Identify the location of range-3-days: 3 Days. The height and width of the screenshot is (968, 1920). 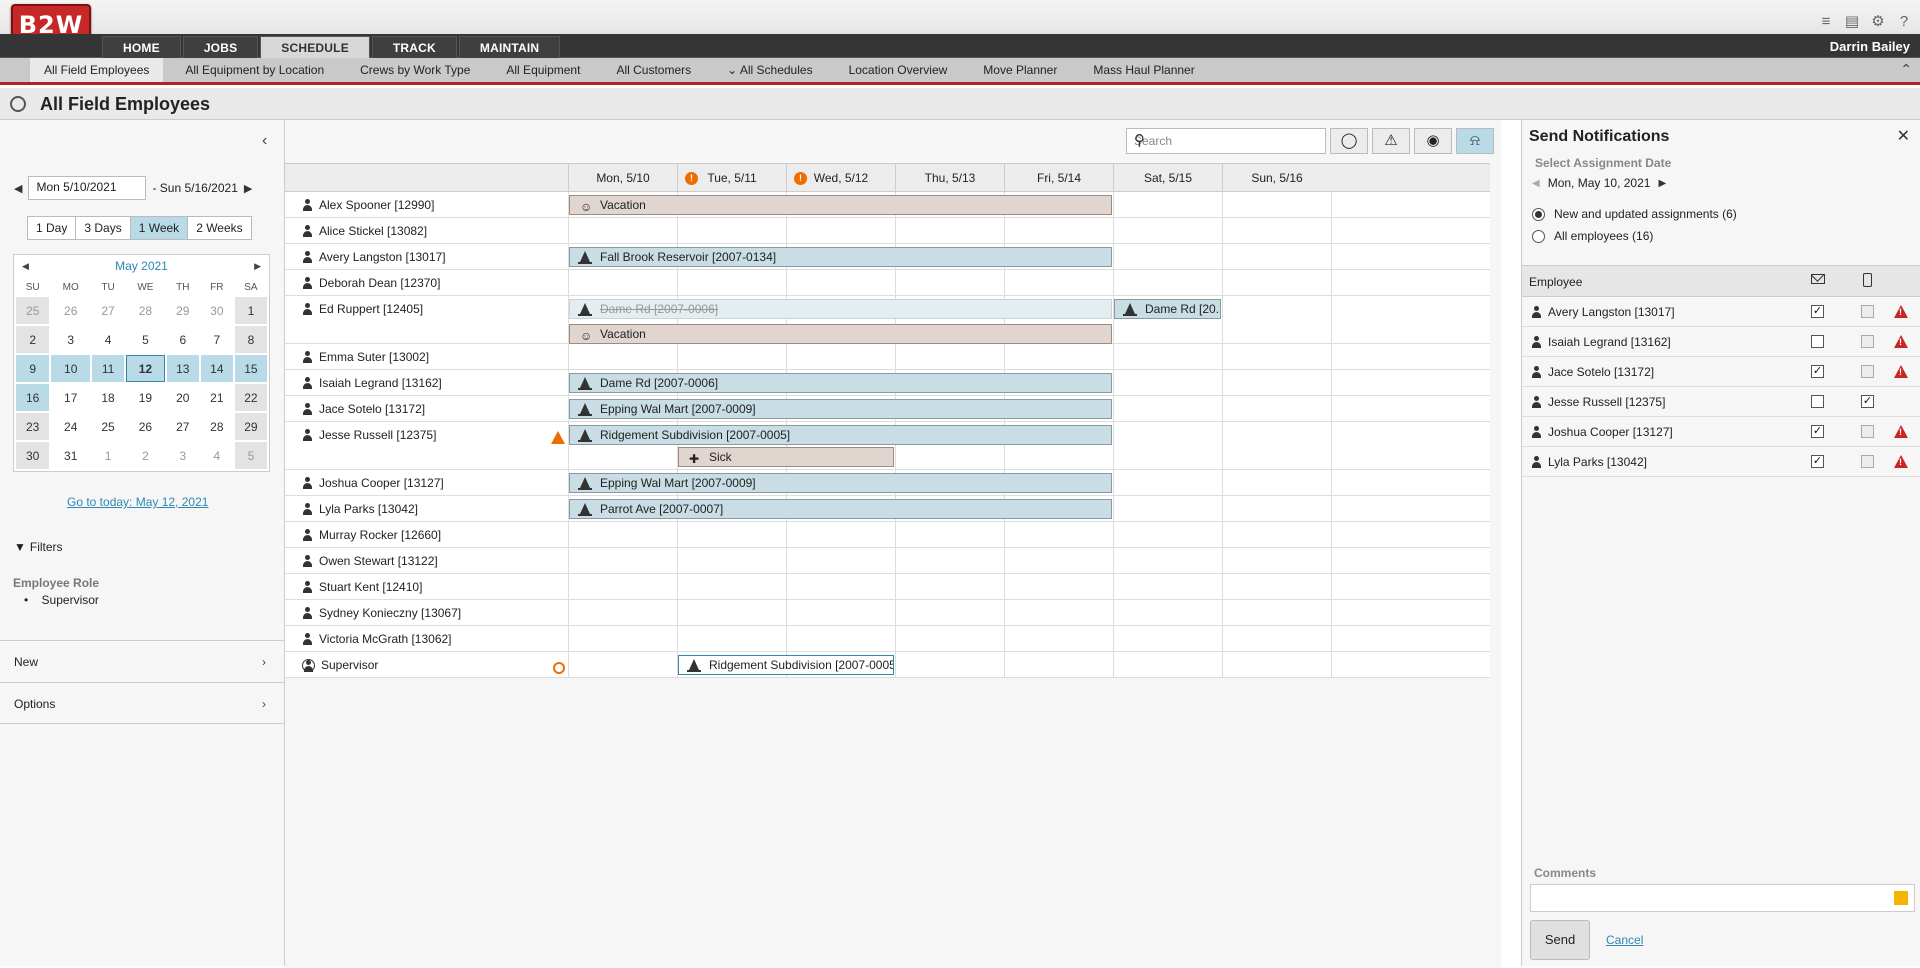
(103, 228).